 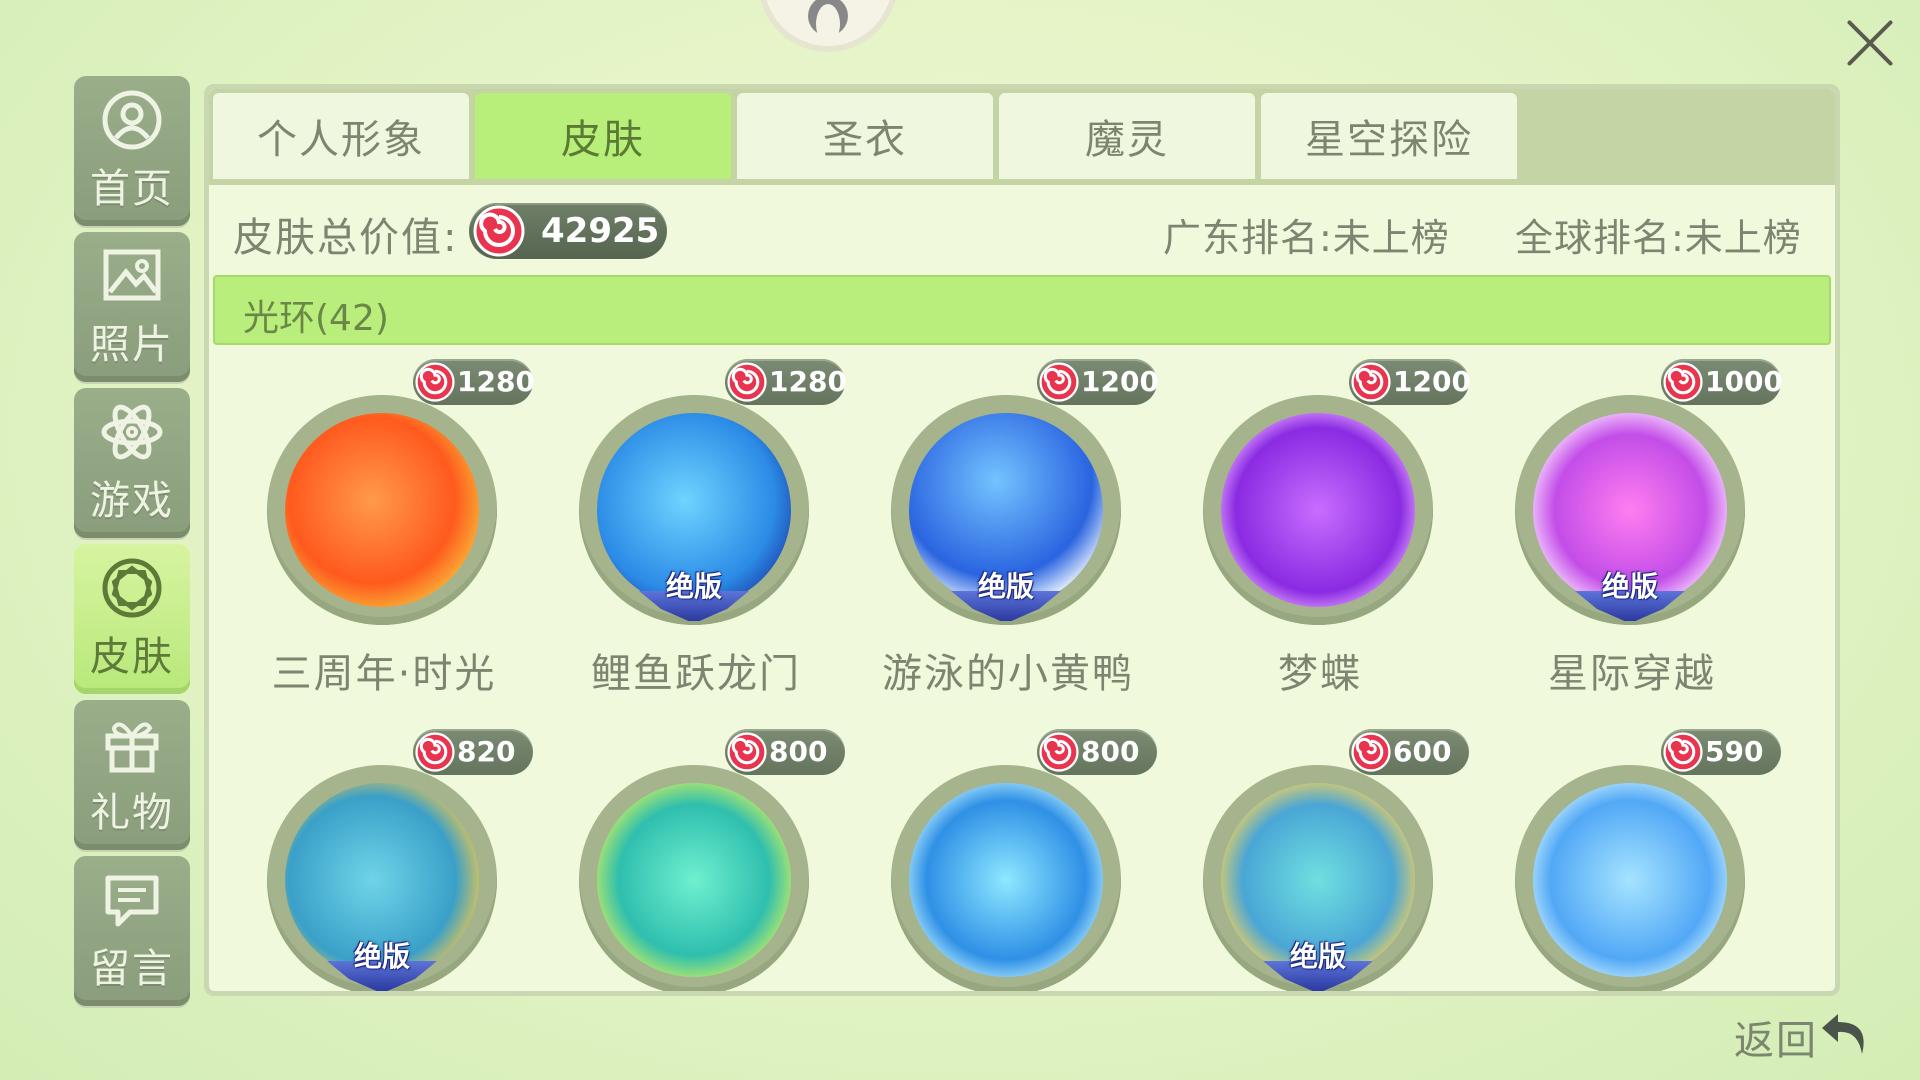 What do you see at coordinates (132, 463) in the screenshot?
I see `sidebar-item-games: 游戏` at bounding box center [132, 463].